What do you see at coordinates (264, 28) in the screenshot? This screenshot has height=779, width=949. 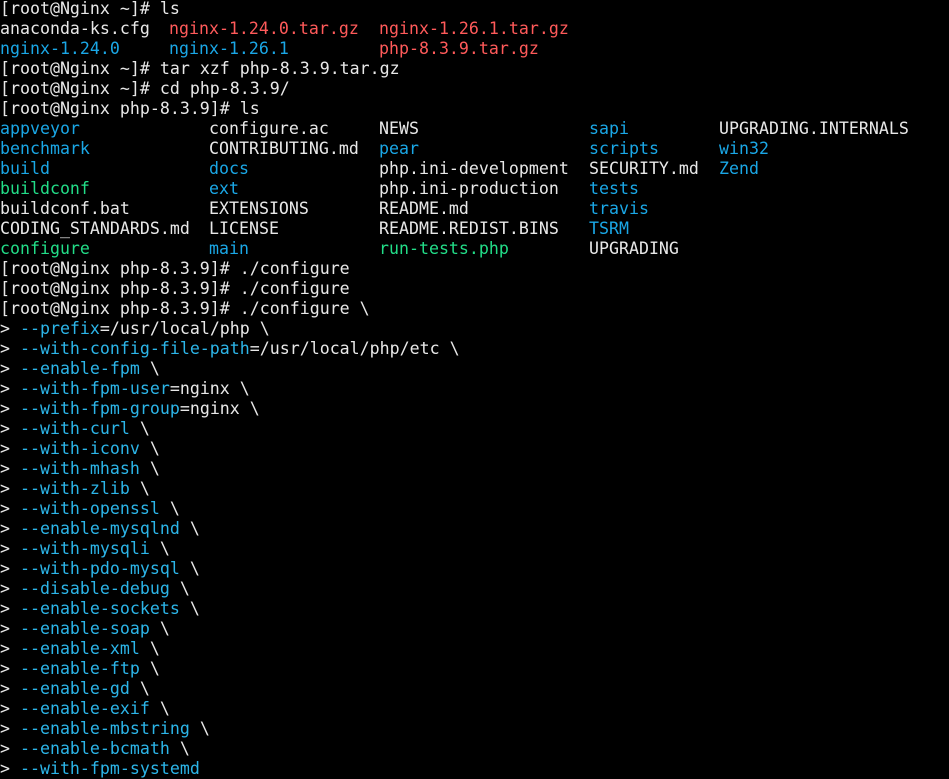 I see `ls-entry-archive: nginx-1.24.0.tar.gz` at bounding box center [264, 28].